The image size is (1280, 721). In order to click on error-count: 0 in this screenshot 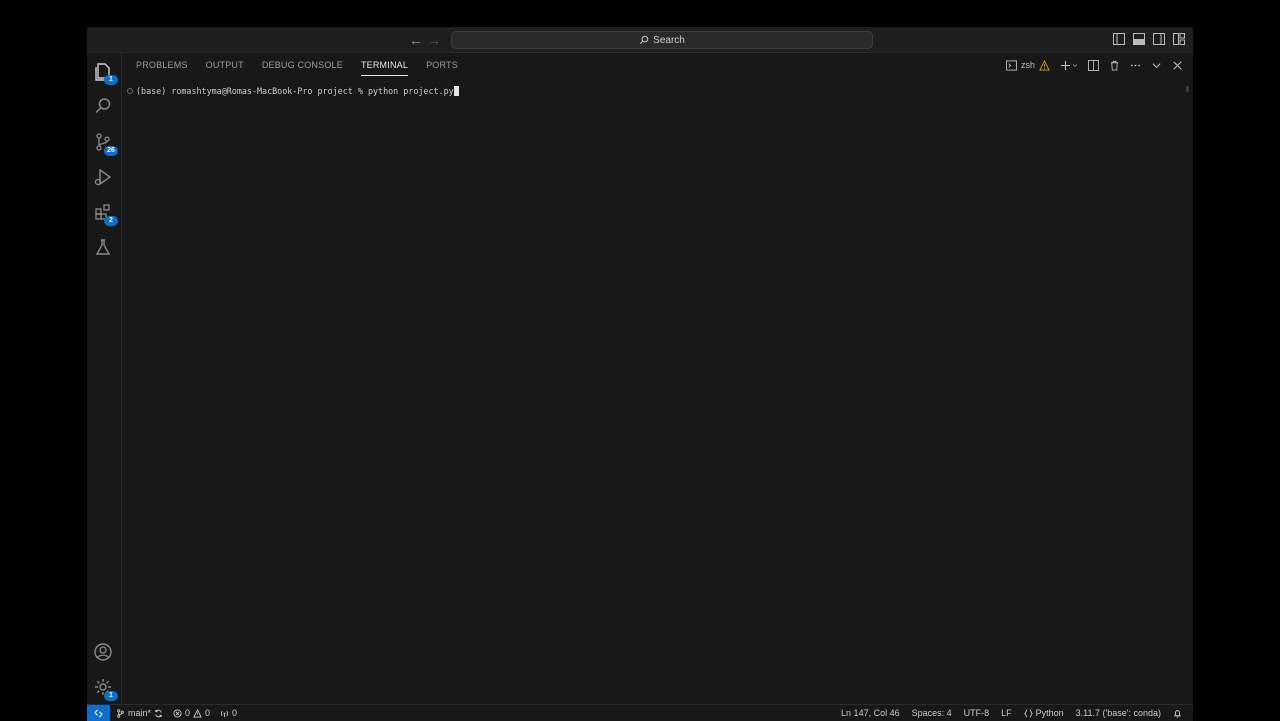, I will do `click(188, 713)`.